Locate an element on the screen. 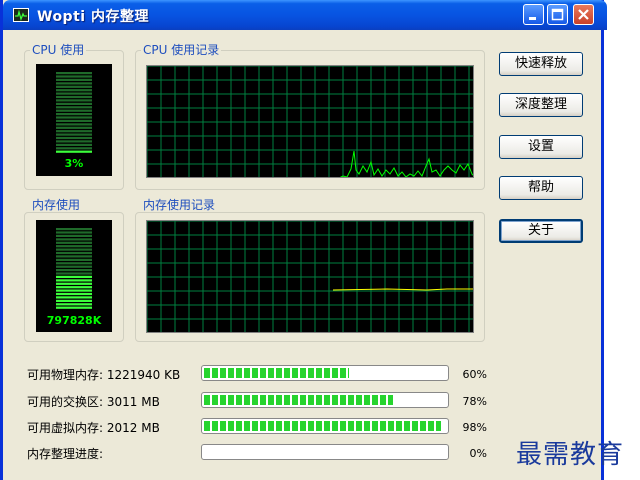 The height and width of the screenshot is (480, 640). virtual-memory-bar is located at coordinates (325, 426).